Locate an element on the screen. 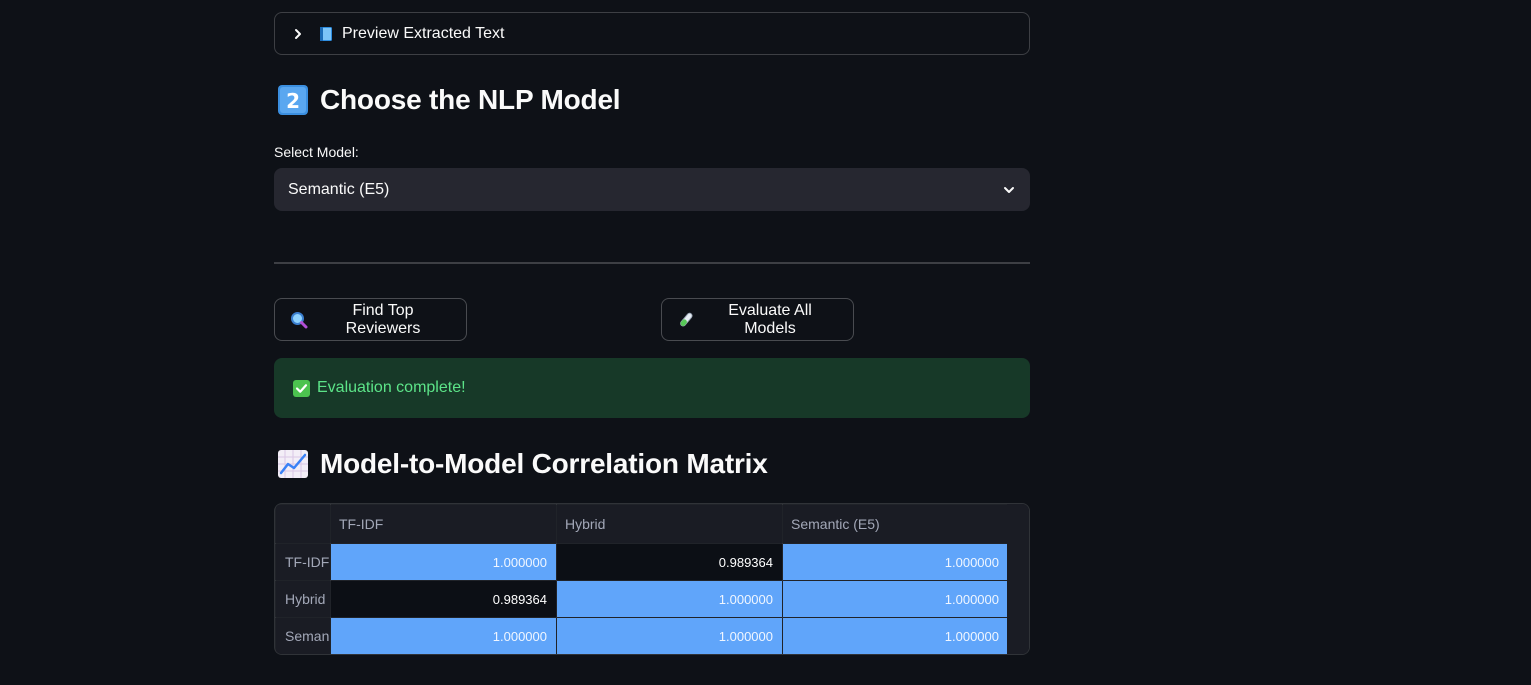 This screenshot has height=685, width=1531. table-header-row: TF-IDF Hybrid Semantic (E5) is located at coordinates (642, 524).